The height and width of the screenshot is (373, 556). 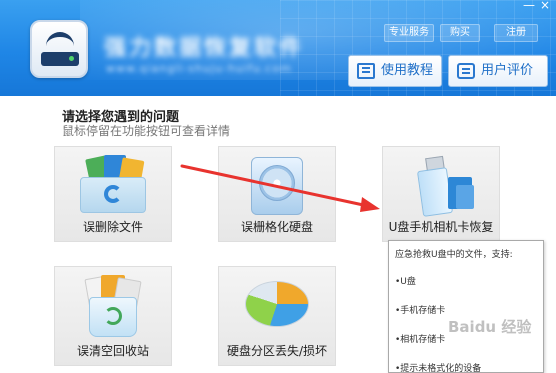 I want to click on watermark: Baidu 经验, so click(x=490, y=327).